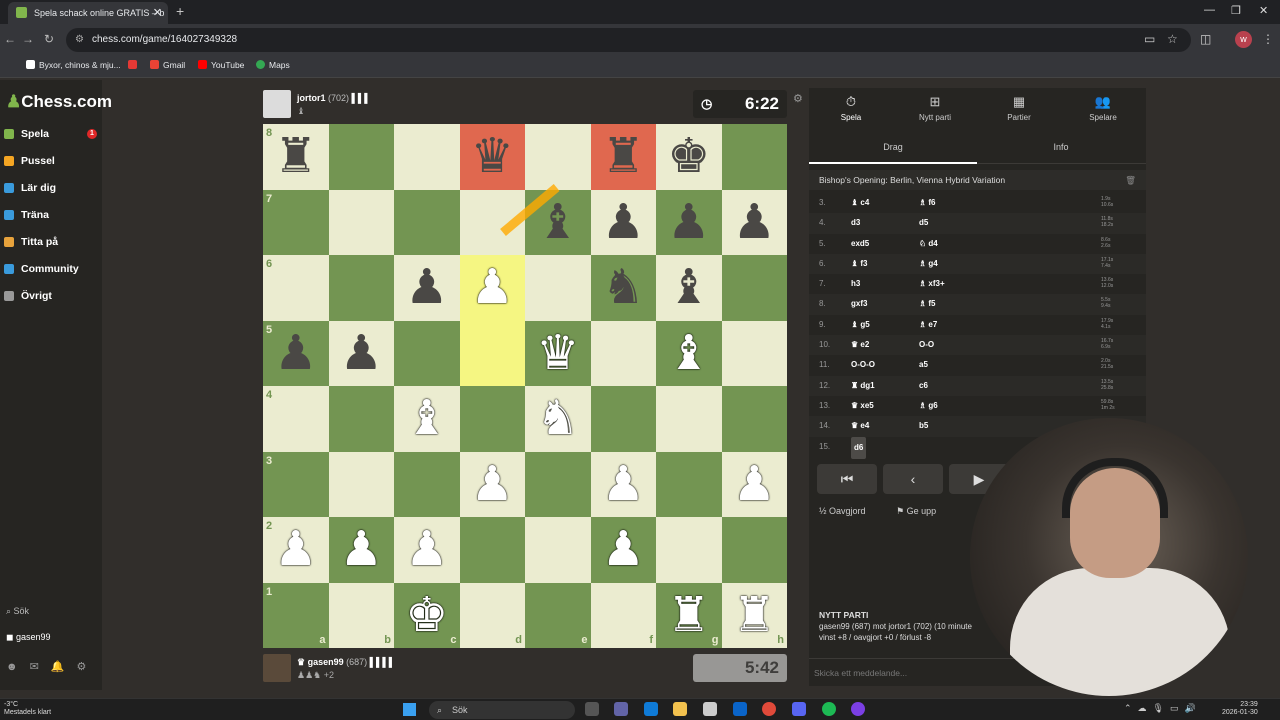 Image resolution: width=1280 pixels, height=720 pixels. Describe the element at coordinates (754, 419) in the screenshot. I see `square-h4` at that location.